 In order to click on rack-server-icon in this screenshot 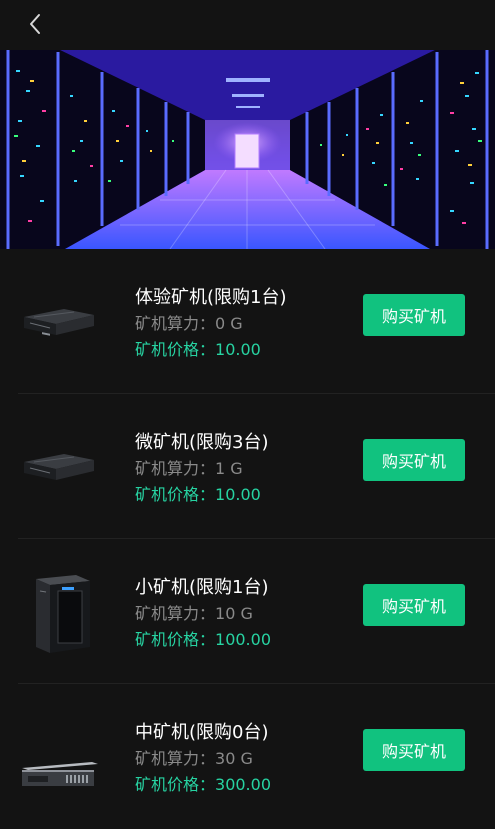, I will do `click(60, 774)`.